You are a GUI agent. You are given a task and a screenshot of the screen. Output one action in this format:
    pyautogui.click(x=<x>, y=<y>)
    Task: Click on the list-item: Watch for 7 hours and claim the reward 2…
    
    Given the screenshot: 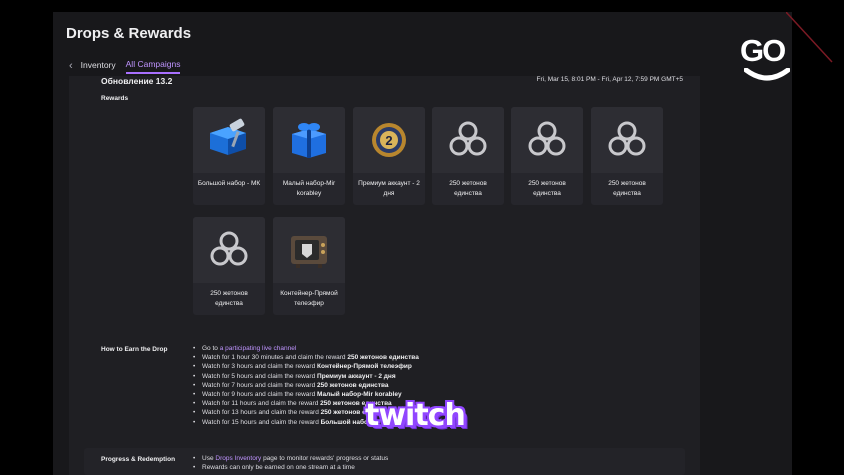 What is the action you would take?
    pyautogui.click(x=306, y=385)
    